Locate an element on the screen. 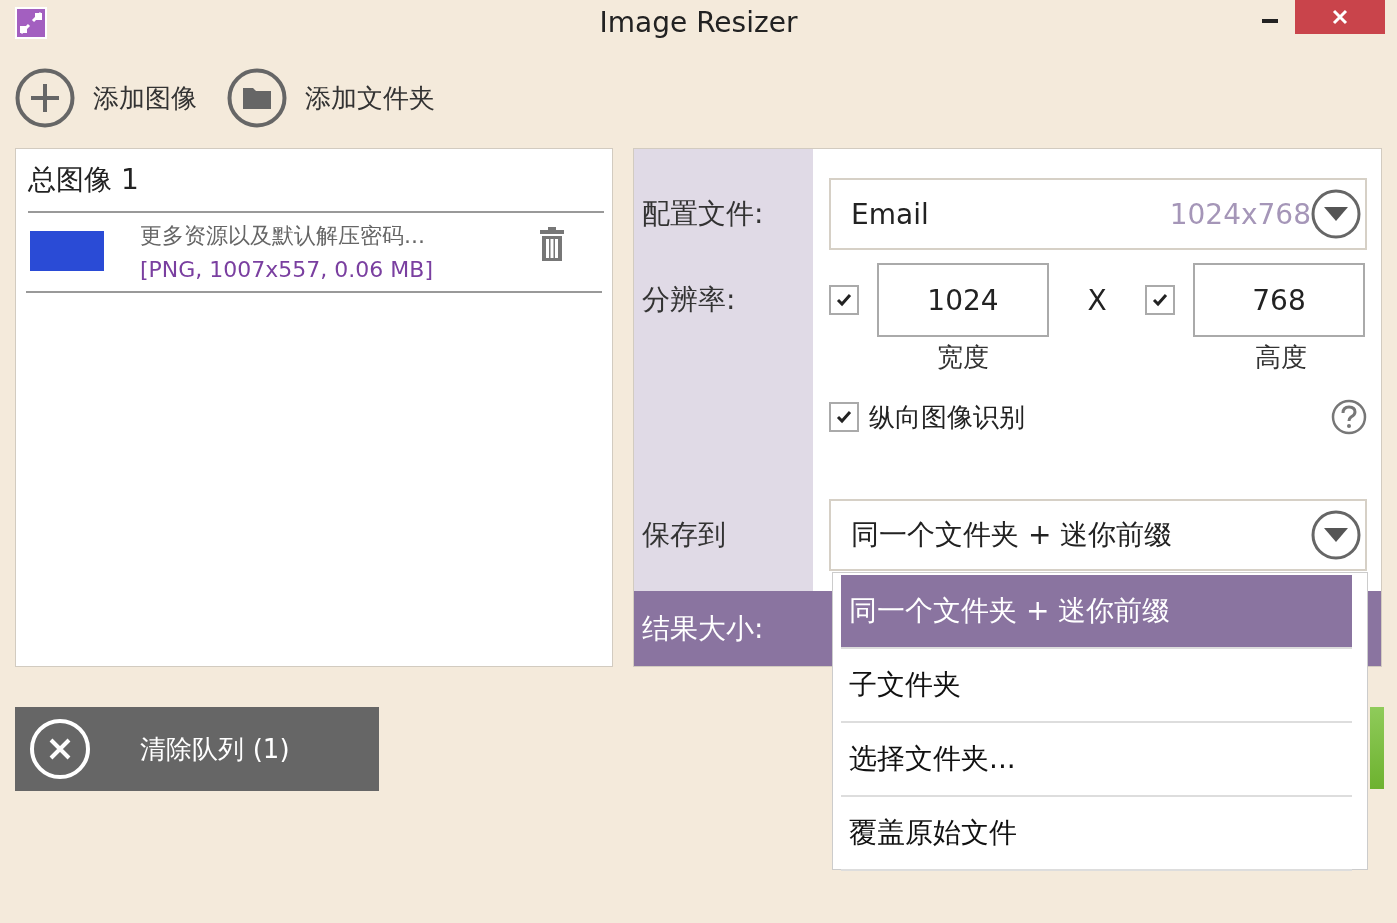 This screenshot has height=923, width=1397. portrait-checkbox is located at coordinates (844, 417).